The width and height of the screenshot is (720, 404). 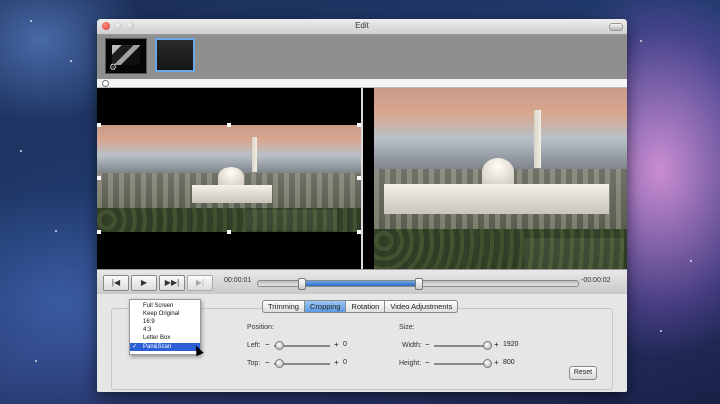 I want to click on reset-button: Reset, so click(x=583, y=373).